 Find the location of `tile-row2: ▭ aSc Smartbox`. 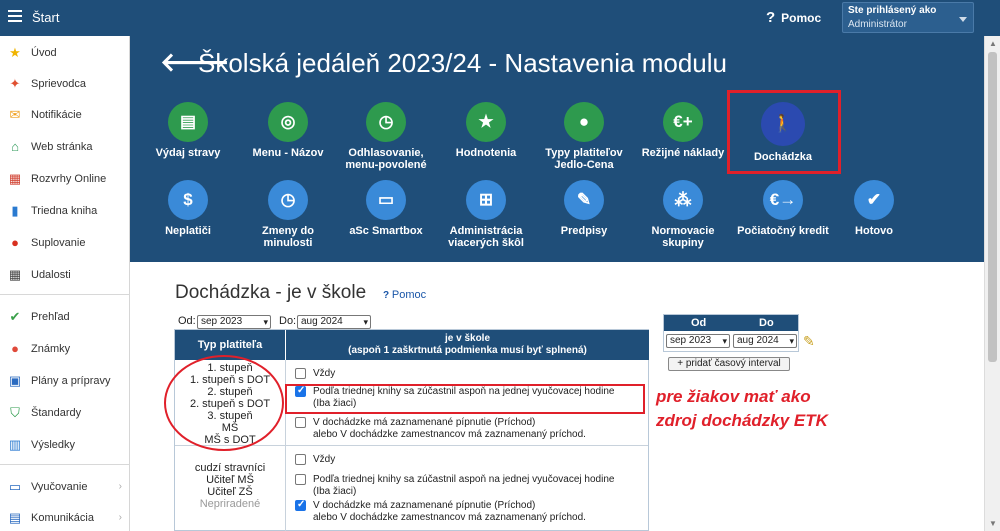

tile-row2: ▭ aSc Smartbox is located at coordinates (386, 208).